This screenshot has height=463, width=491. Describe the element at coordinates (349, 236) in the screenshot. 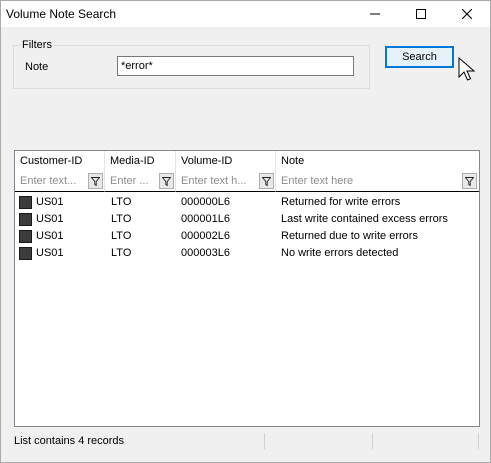

I see `cell-note: Returned due to write errors` at that location.